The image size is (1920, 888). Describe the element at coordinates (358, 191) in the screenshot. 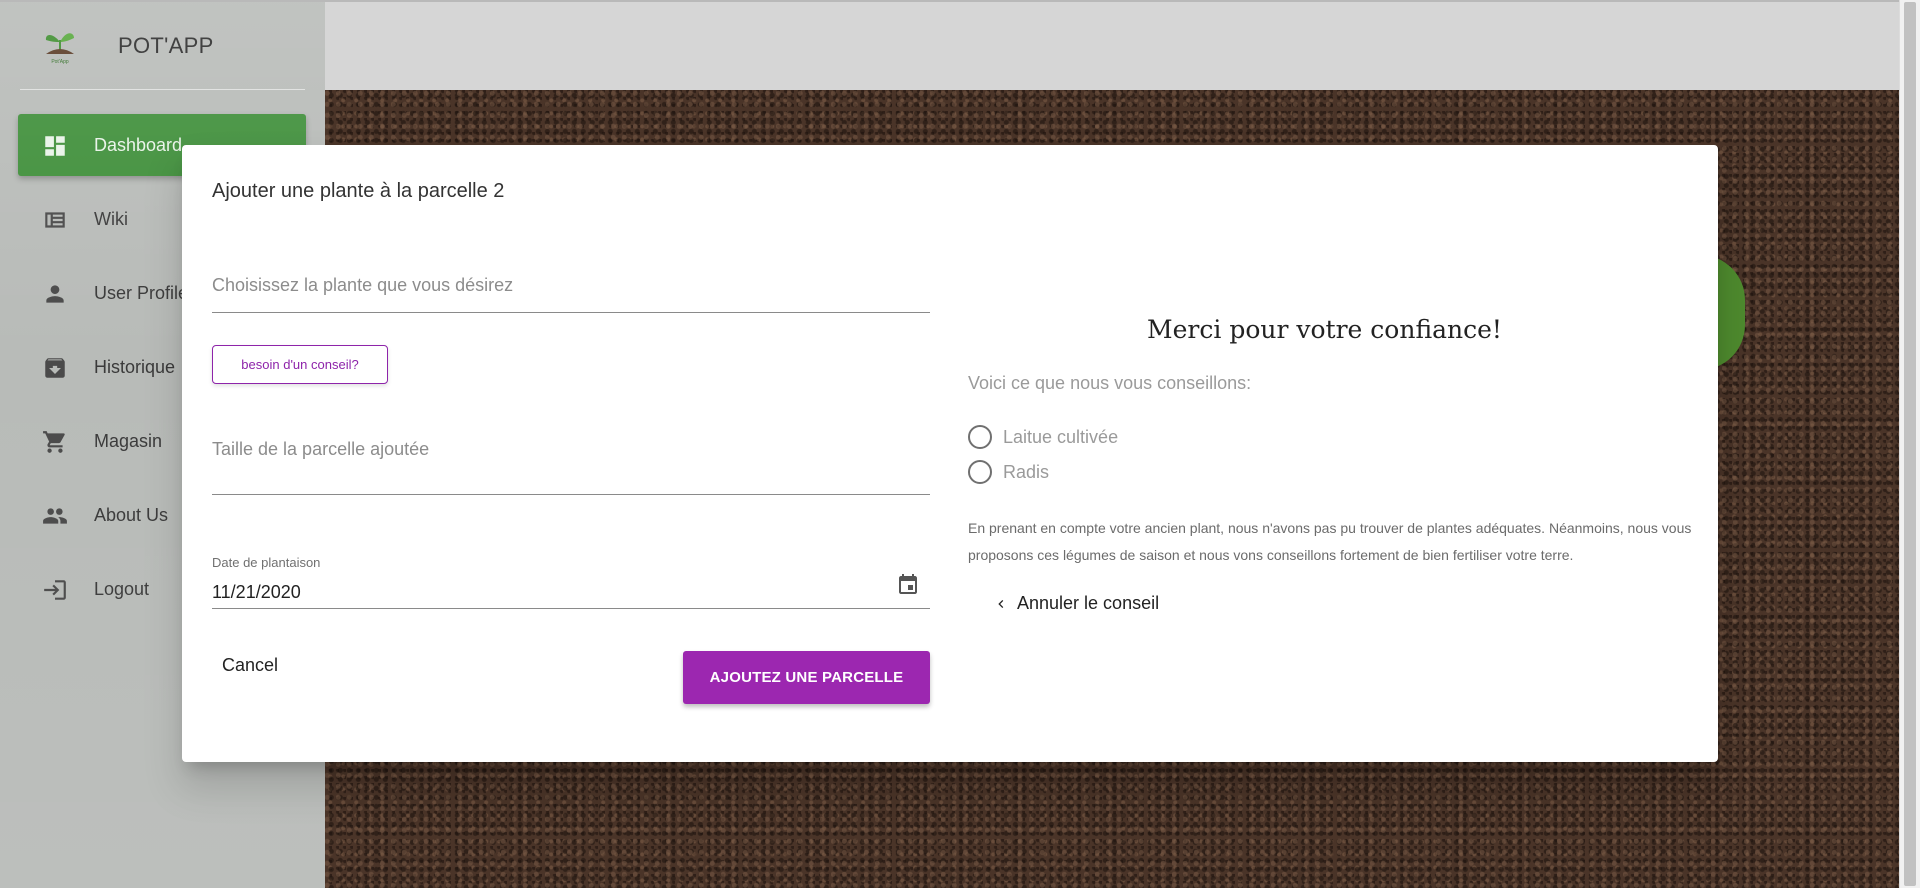

I see `dialog-title: Ajouter une plante à la parcelle 2` at that location.